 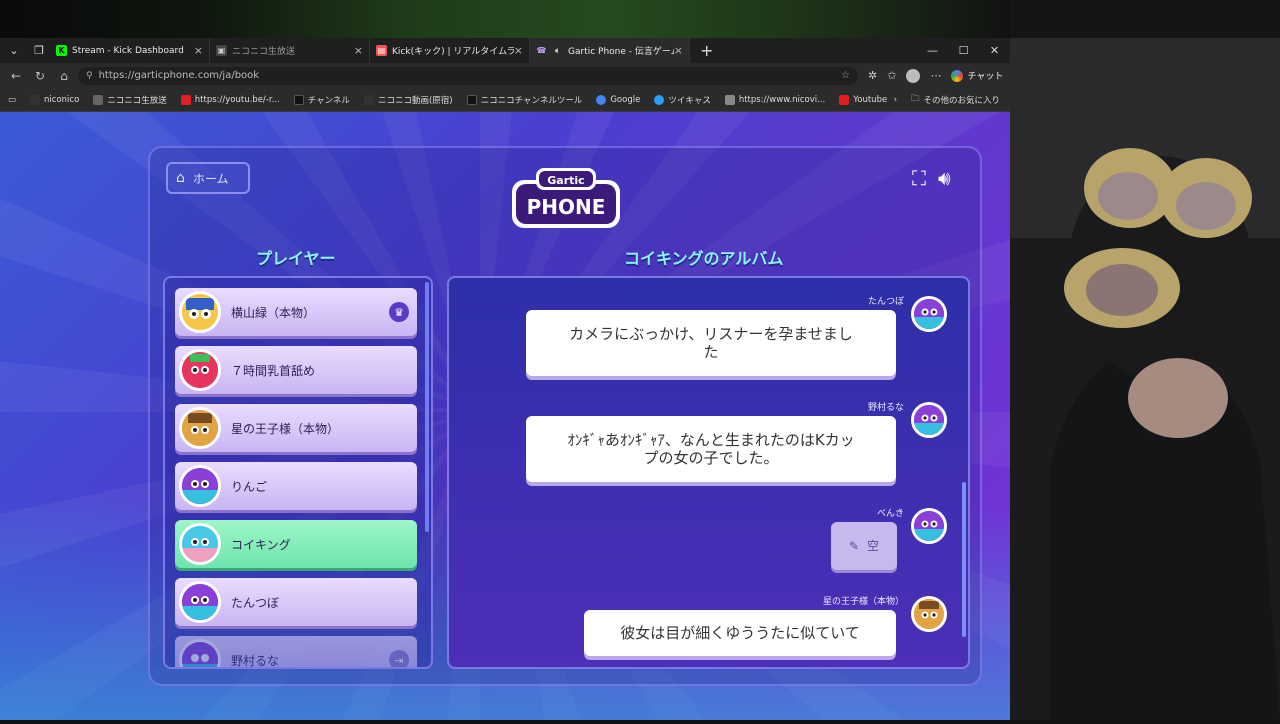 I want to click on chevron-right-icon: ›, so click(x=895, y=100).